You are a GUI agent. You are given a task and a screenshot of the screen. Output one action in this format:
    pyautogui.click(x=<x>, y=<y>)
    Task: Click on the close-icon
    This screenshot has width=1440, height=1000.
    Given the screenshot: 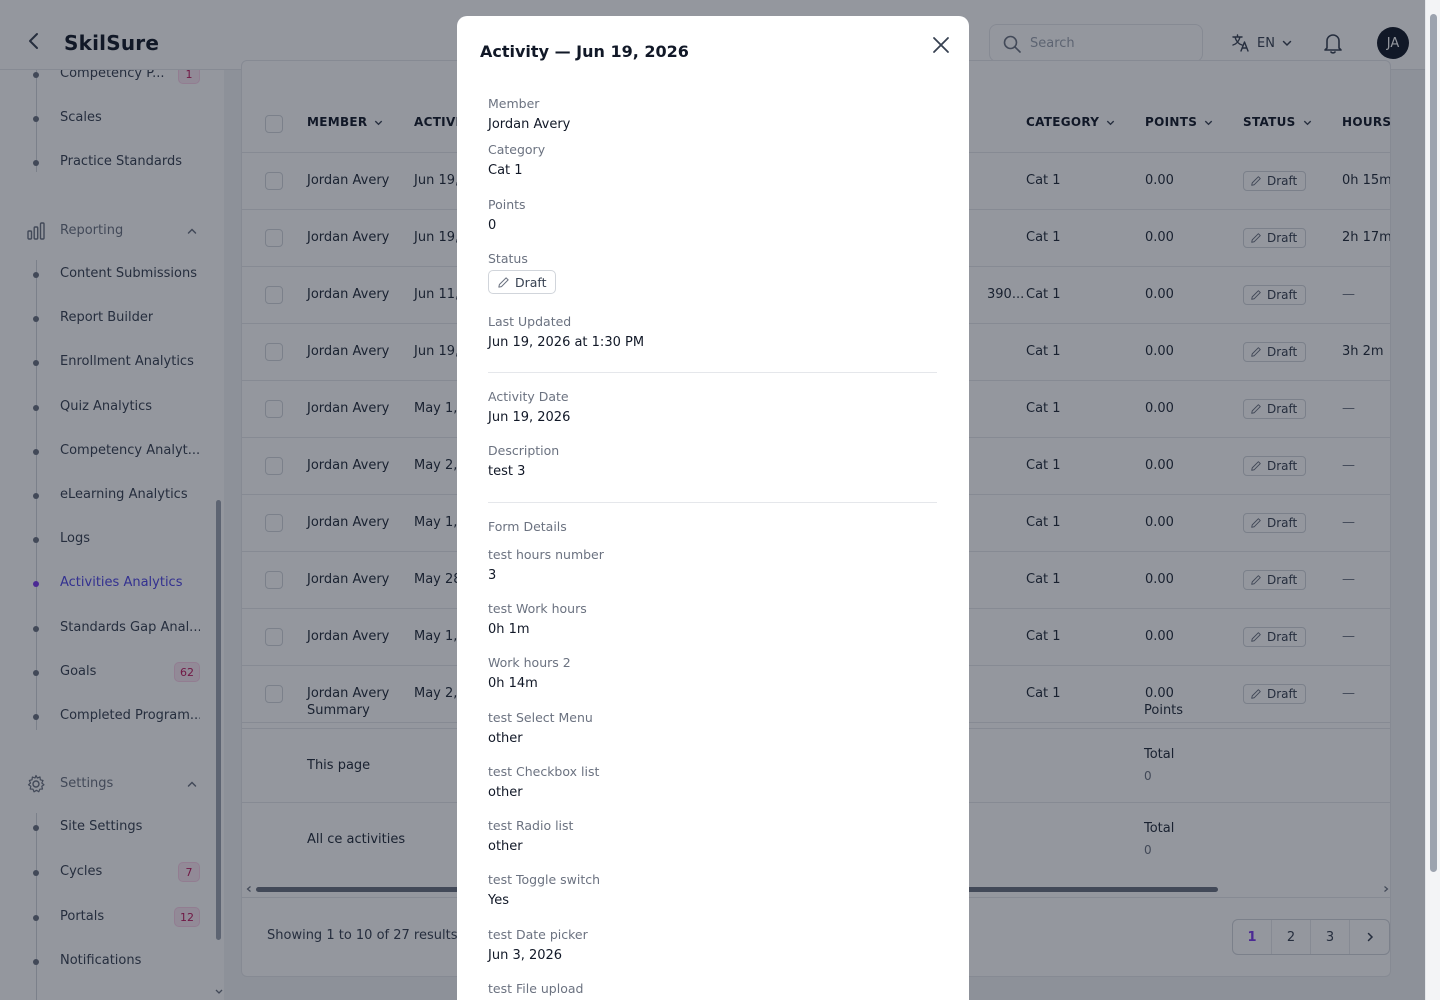 What is the action you would take?
    pyautogui.click(x=941, y=45)
    